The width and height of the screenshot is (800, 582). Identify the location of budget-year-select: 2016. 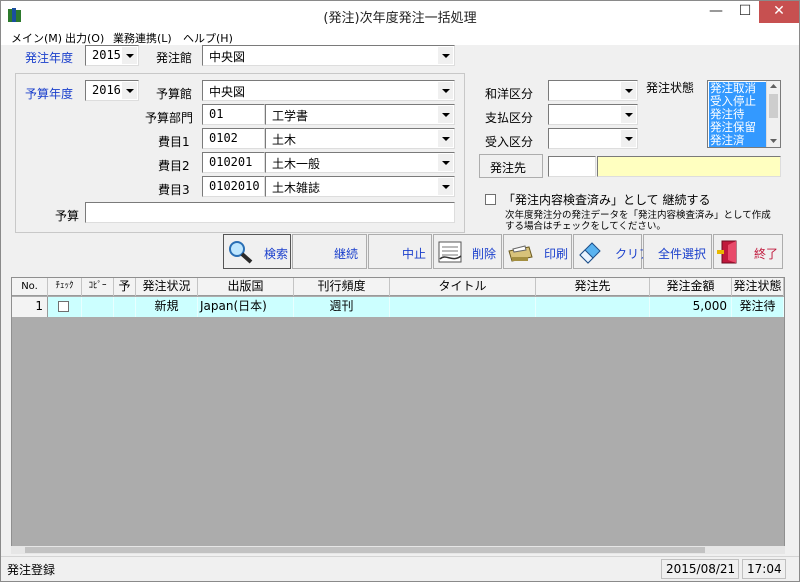
(112, 90).